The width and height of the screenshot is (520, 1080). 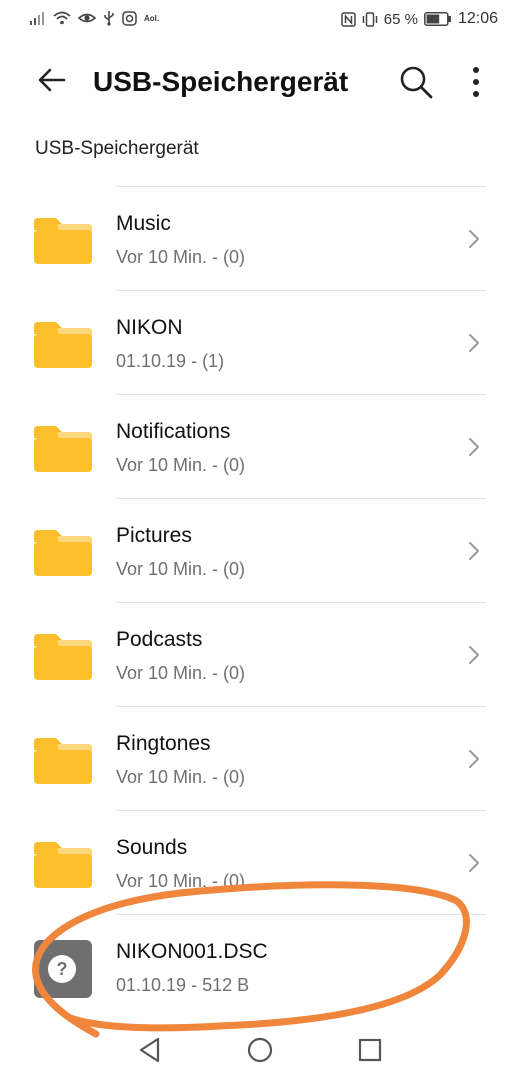 I want to click on list-item: Ringtones Vor 10 Min. - (0), so click(x=260, y=758).